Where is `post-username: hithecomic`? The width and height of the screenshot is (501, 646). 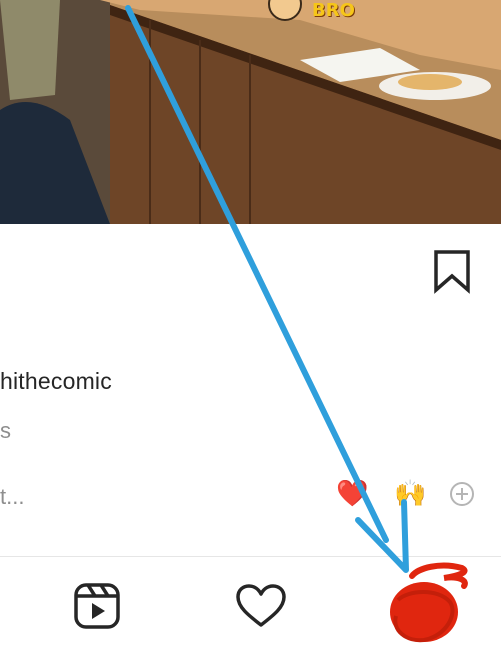 post-username: hithecomic is located at coordinates (56, 381).